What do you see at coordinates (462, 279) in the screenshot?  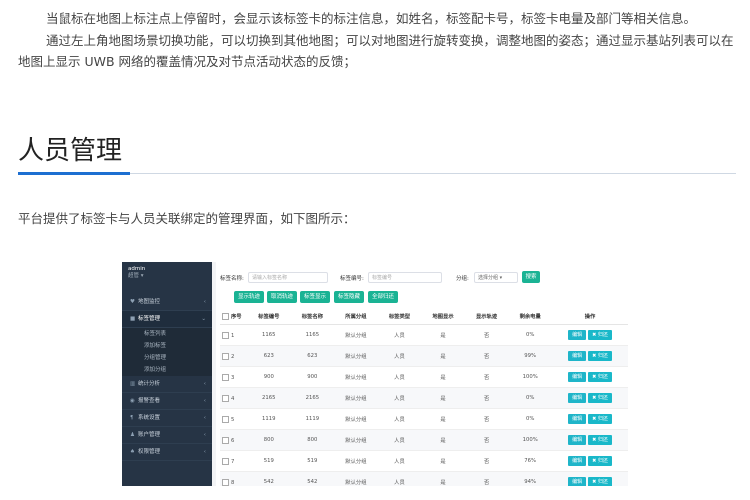 I see `group-filter-label: 分组:` at bounding box center [462, 279].